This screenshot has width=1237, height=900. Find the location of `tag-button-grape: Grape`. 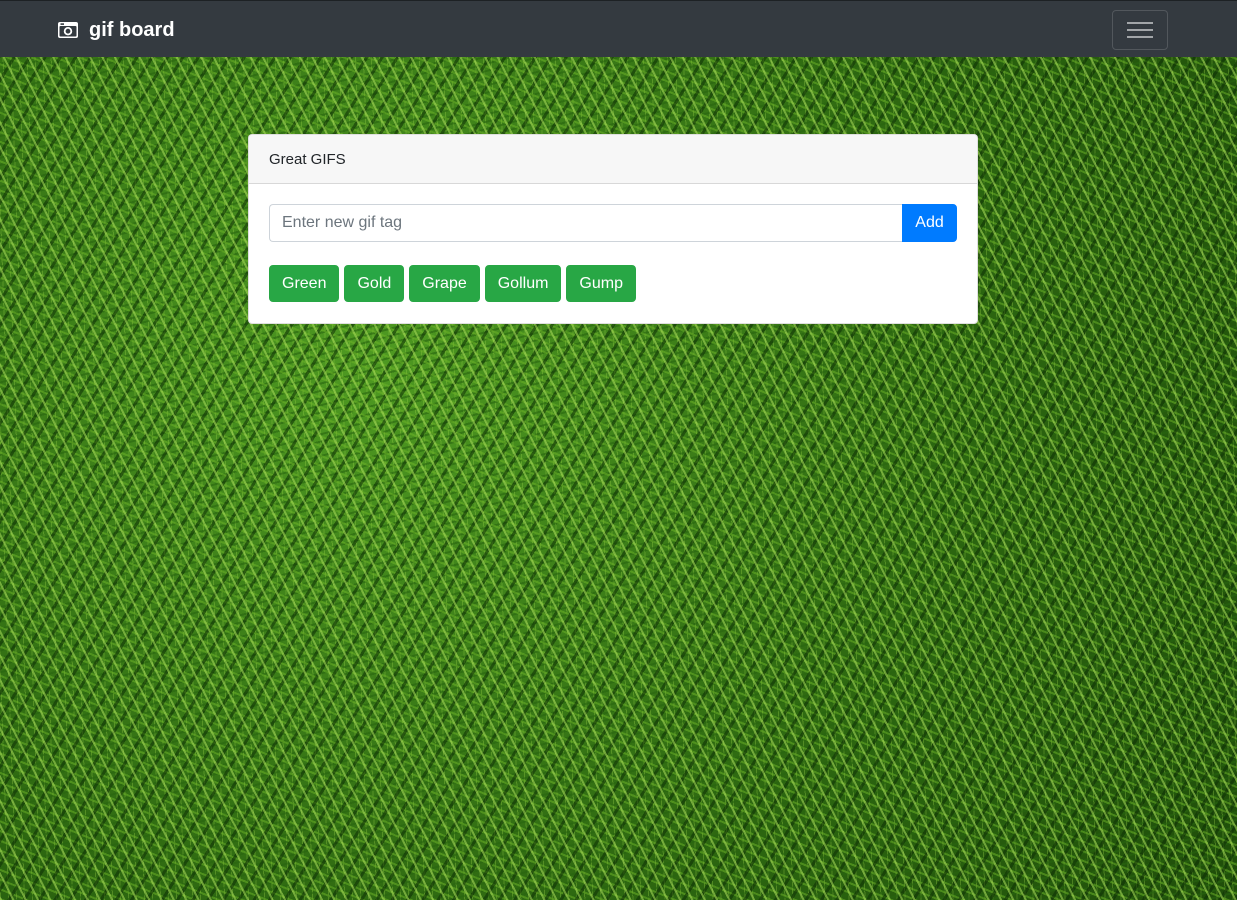

tag-button-grape: Grape is located at coordinates (444, 283).